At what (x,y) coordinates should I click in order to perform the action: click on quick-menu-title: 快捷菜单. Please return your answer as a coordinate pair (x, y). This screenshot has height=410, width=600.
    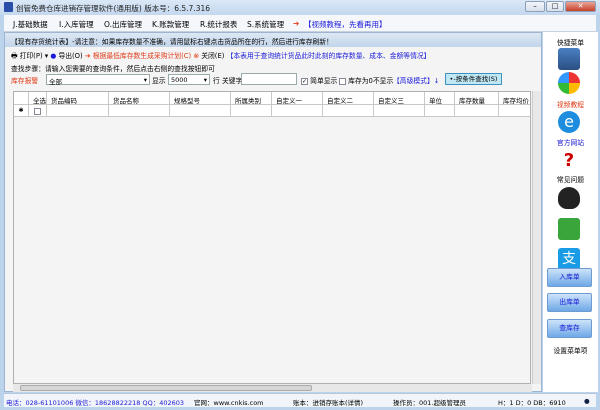
    Looking at the image, I should click on (570, 43).